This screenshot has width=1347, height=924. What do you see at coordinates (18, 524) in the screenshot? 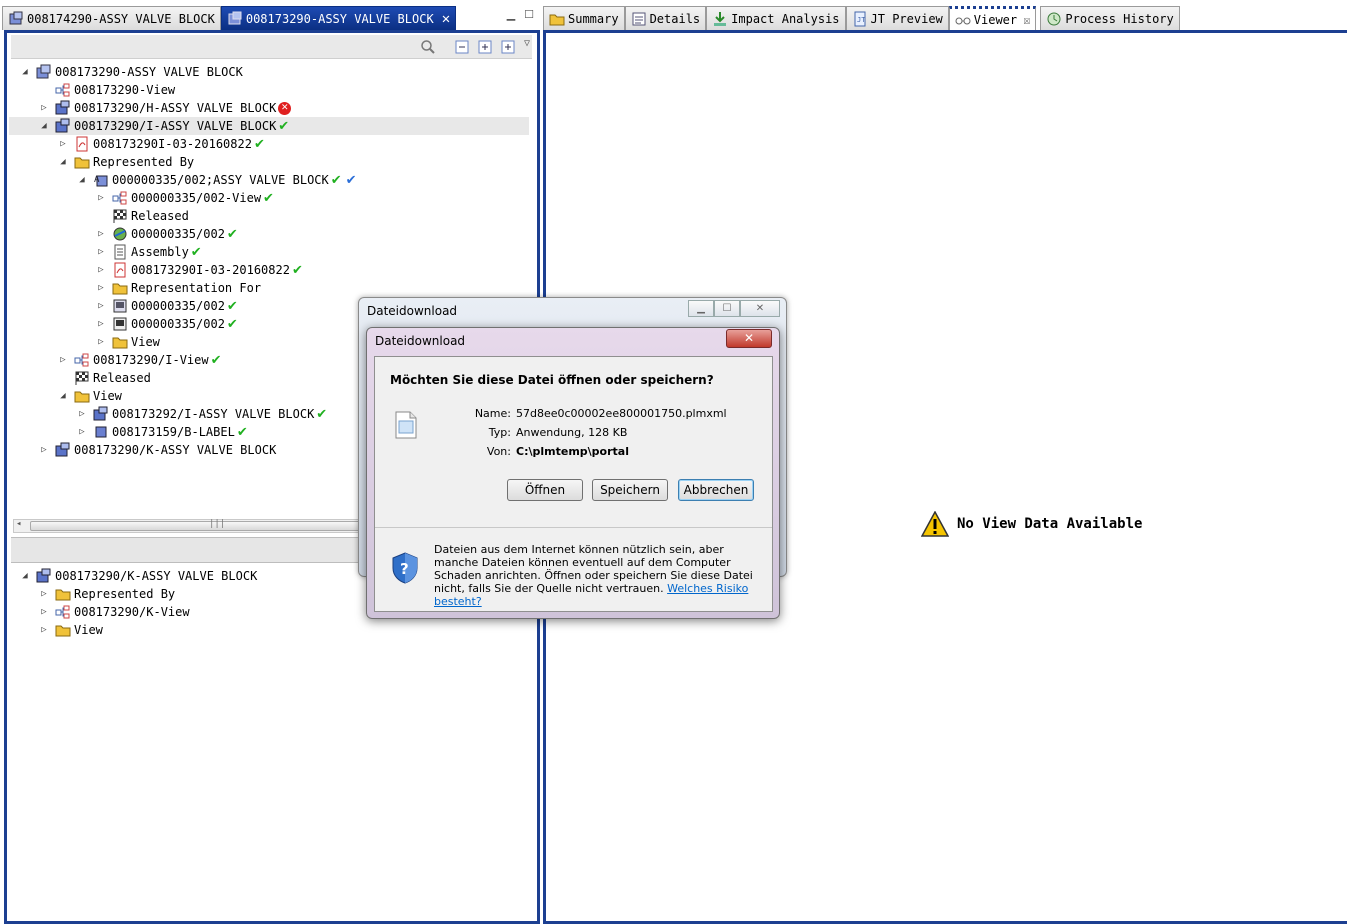
I see `scroll-left-icon: ◂` at bounding box center [18, 524].